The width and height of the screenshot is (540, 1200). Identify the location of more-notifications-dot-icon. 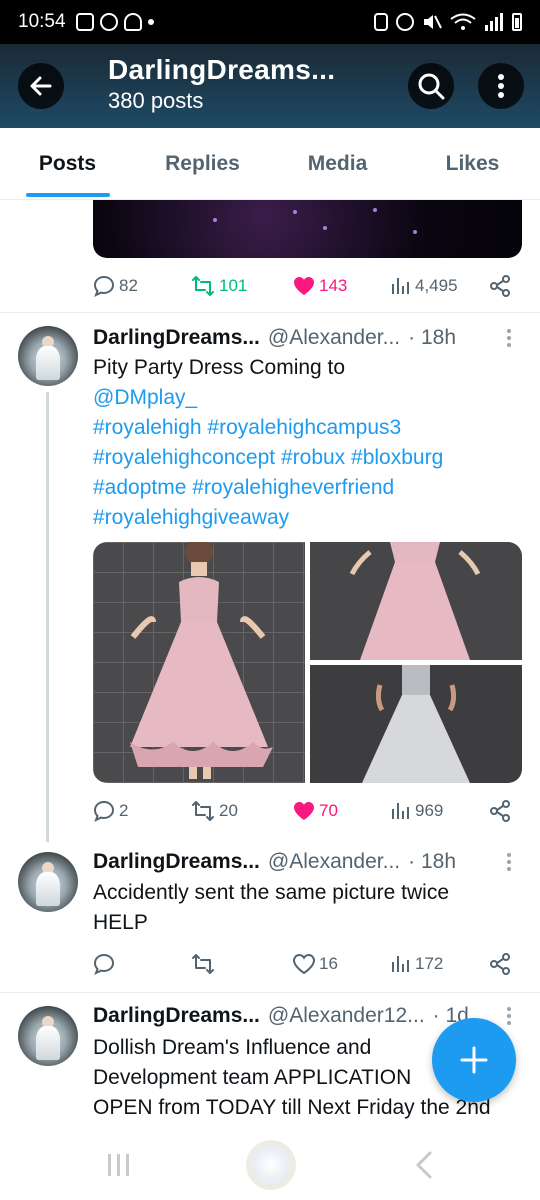
(150, 22).